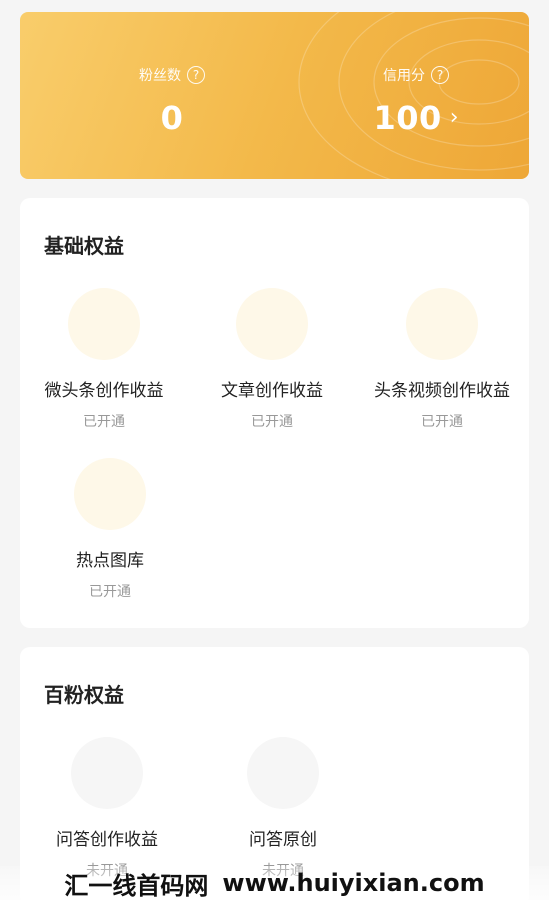 This screenshot has width=549, height=900. I want to click on credit-label: 信用分, so click(404, 76).